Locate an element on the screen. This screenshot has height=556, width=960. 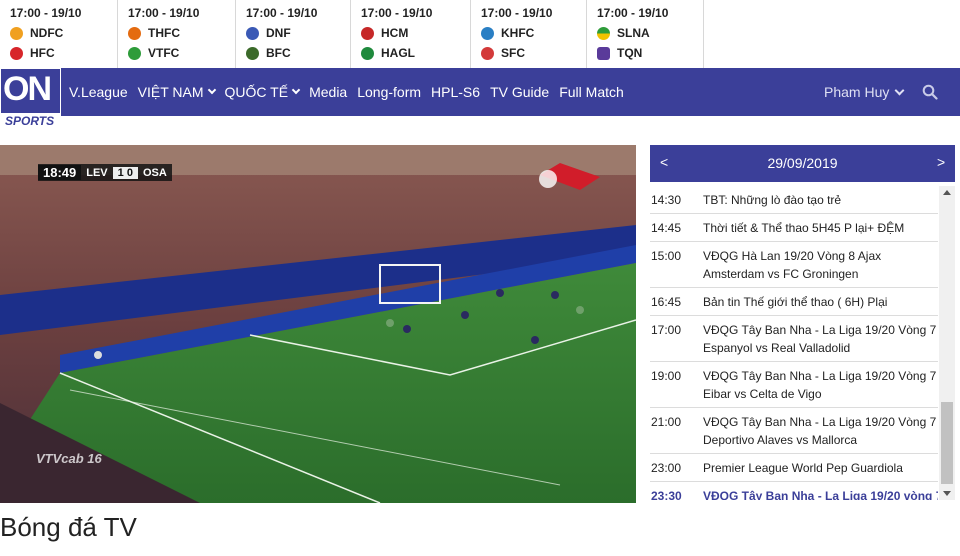
away-team: VTFC is located at coordinates (181, 53).